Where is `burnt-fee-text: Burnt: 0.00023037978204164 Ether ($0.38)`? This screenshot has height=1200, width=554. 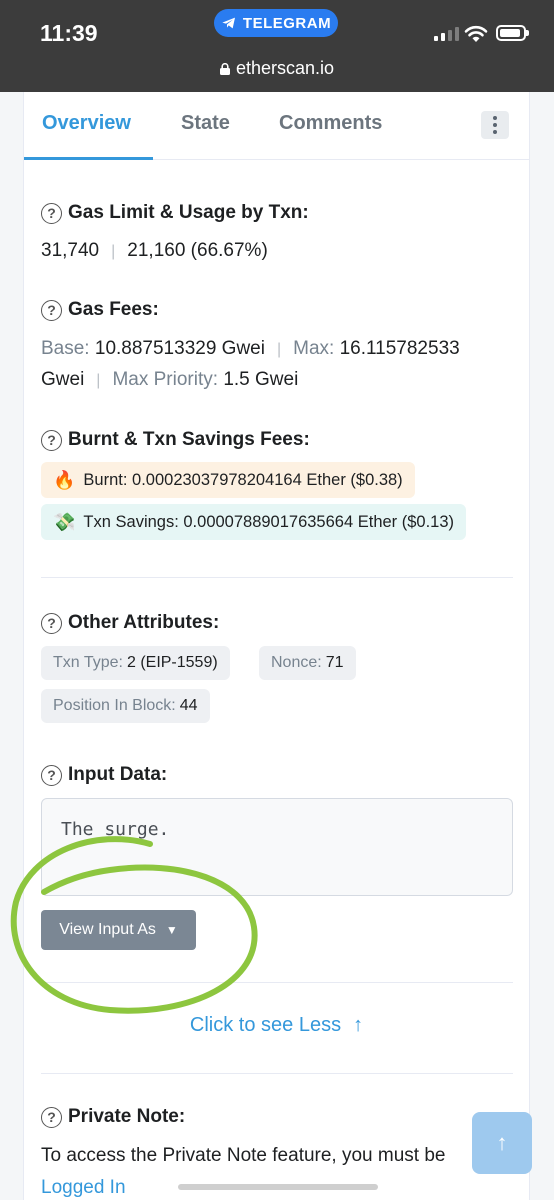
burnt-fee-text: Burnt: 0.00023037978204164 Ether ($0.38) is located at coordinates (243, 479).